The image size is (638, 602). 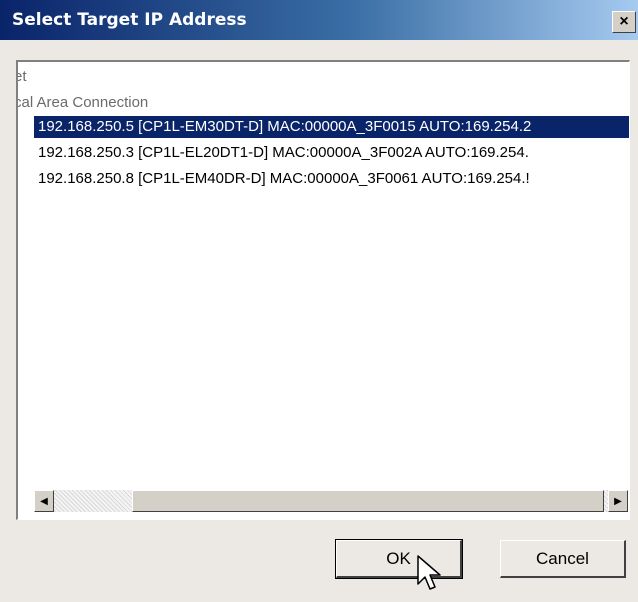 I want to click on close-icon: ×, so click(x=624, y=21).